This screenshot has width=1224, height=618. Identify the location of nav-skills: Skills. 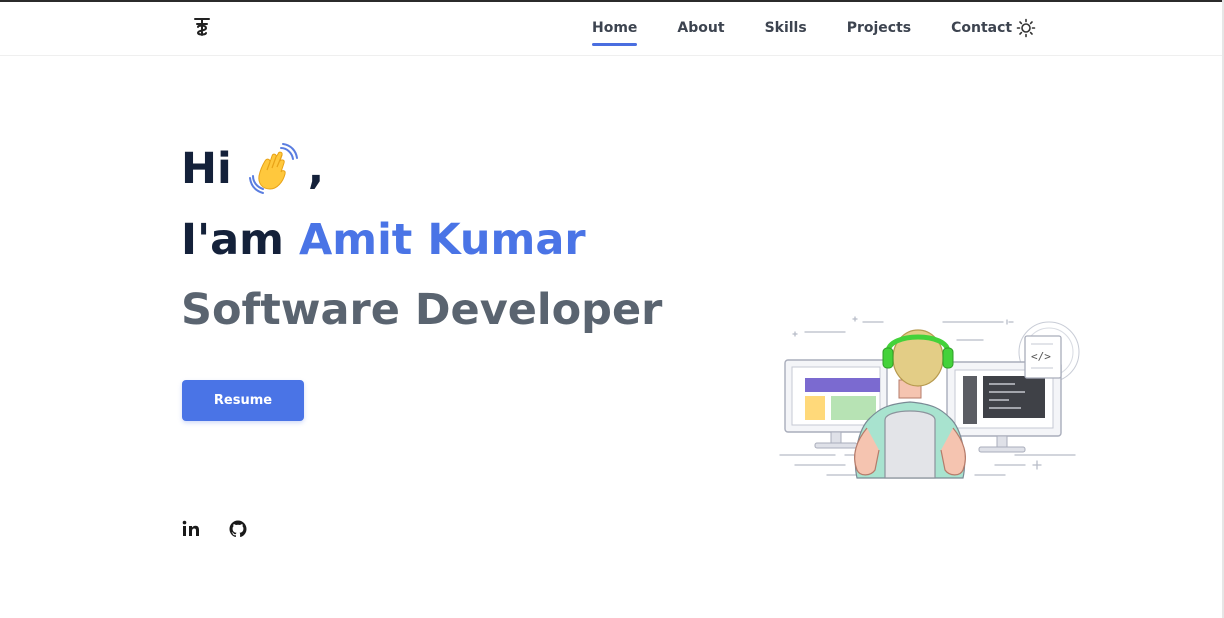
(786, 32).